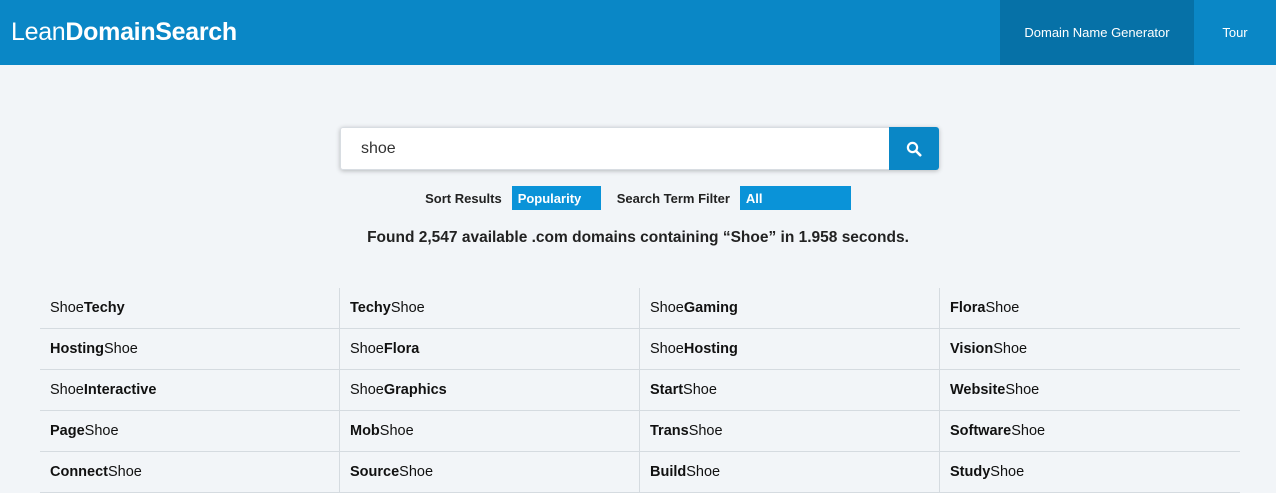 The height and width of the screenshot is (493, 1276). I want to click on domain-suggestion: Page, so click(67, 431).